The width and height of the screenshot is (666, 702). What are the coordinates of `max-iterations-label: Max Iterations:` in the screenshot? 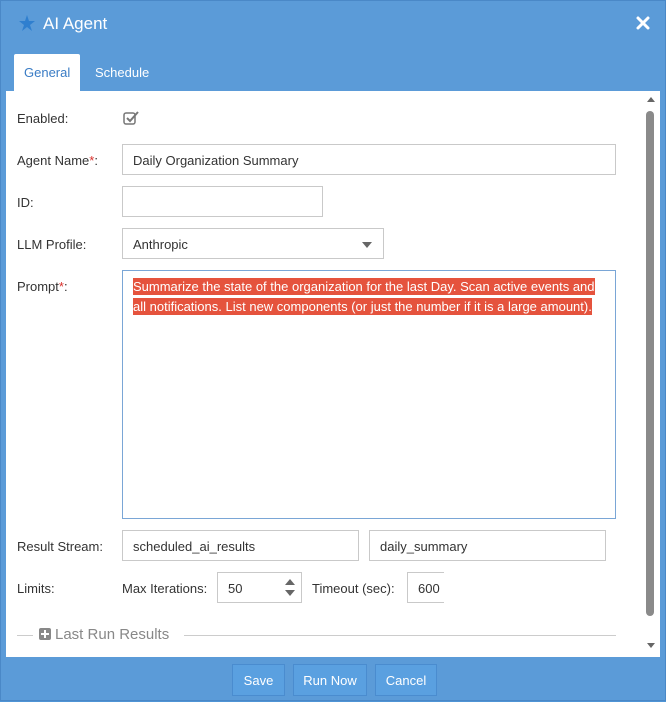 It's located at (165, 588).